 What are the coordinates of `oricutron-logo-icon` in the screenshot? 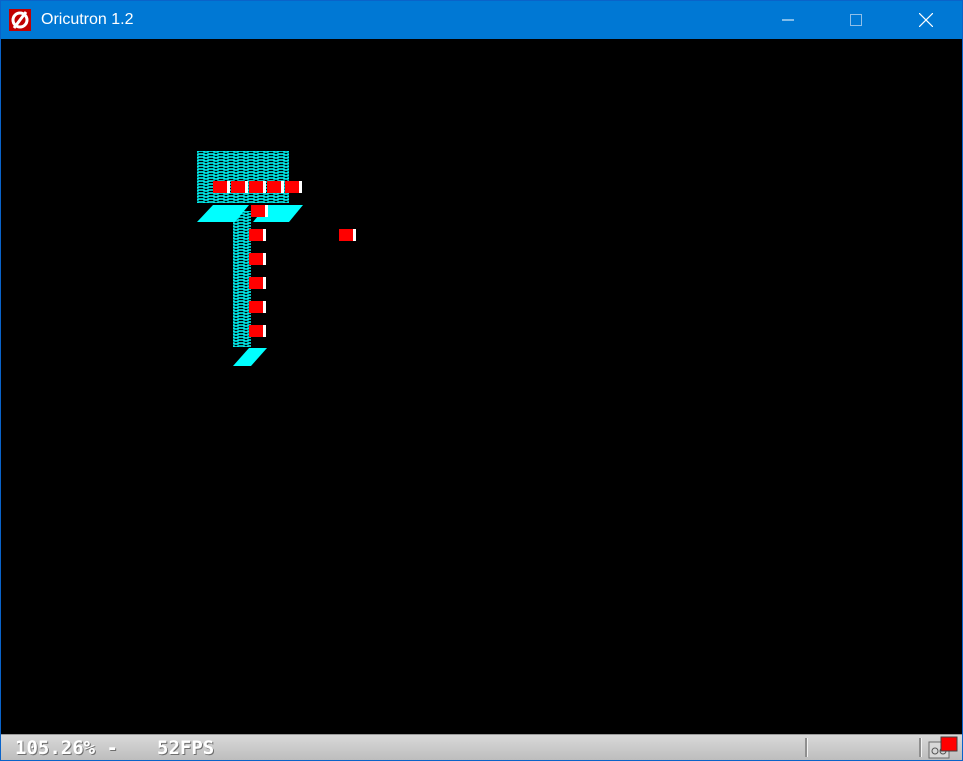 It's located at (20, 20).